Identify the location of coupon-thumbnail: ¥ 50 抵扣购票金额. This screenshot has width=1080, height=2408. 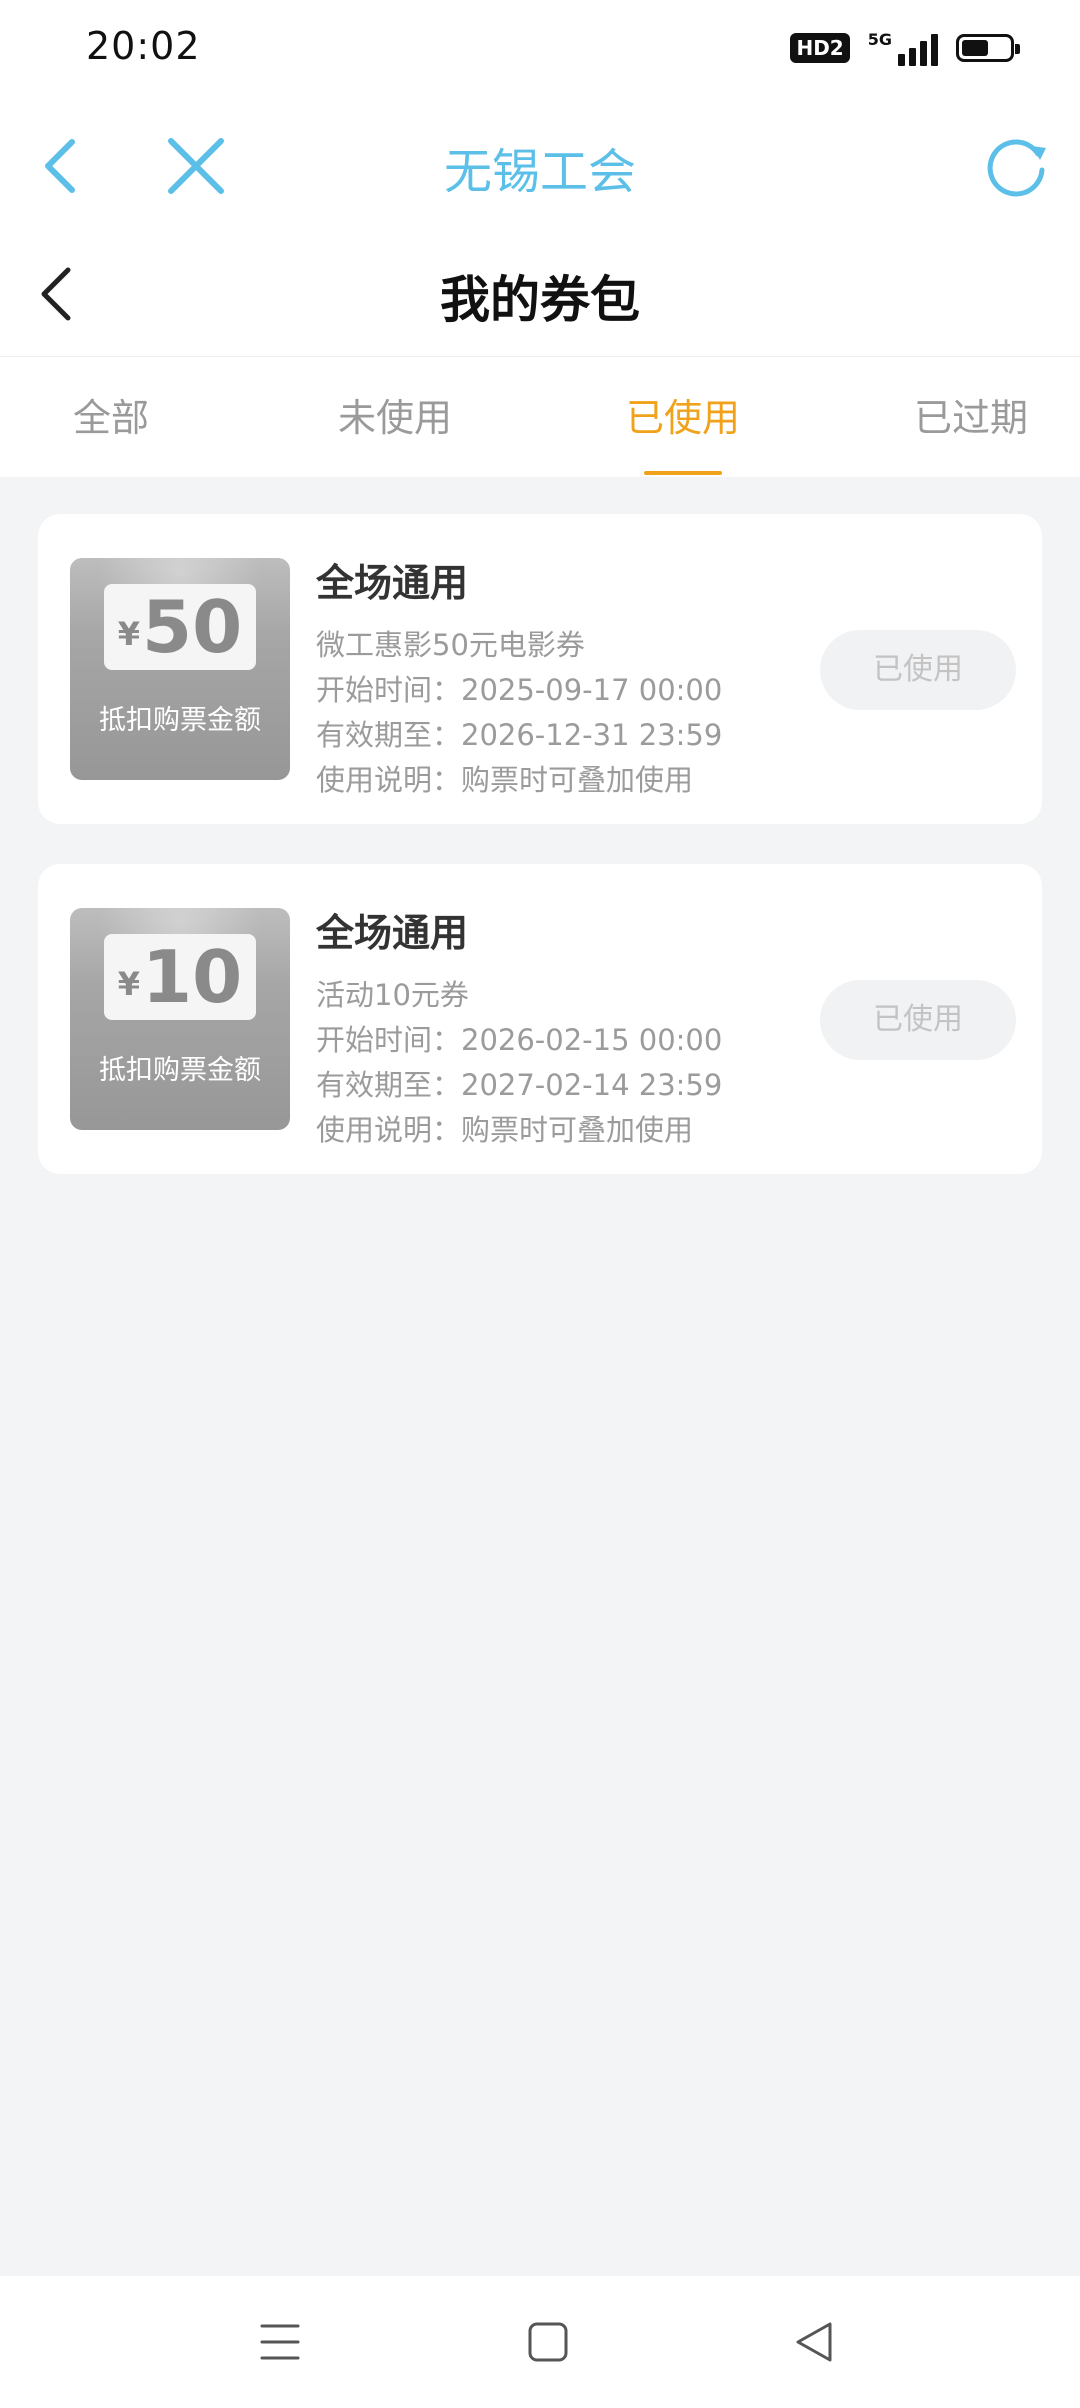
(180, 669).